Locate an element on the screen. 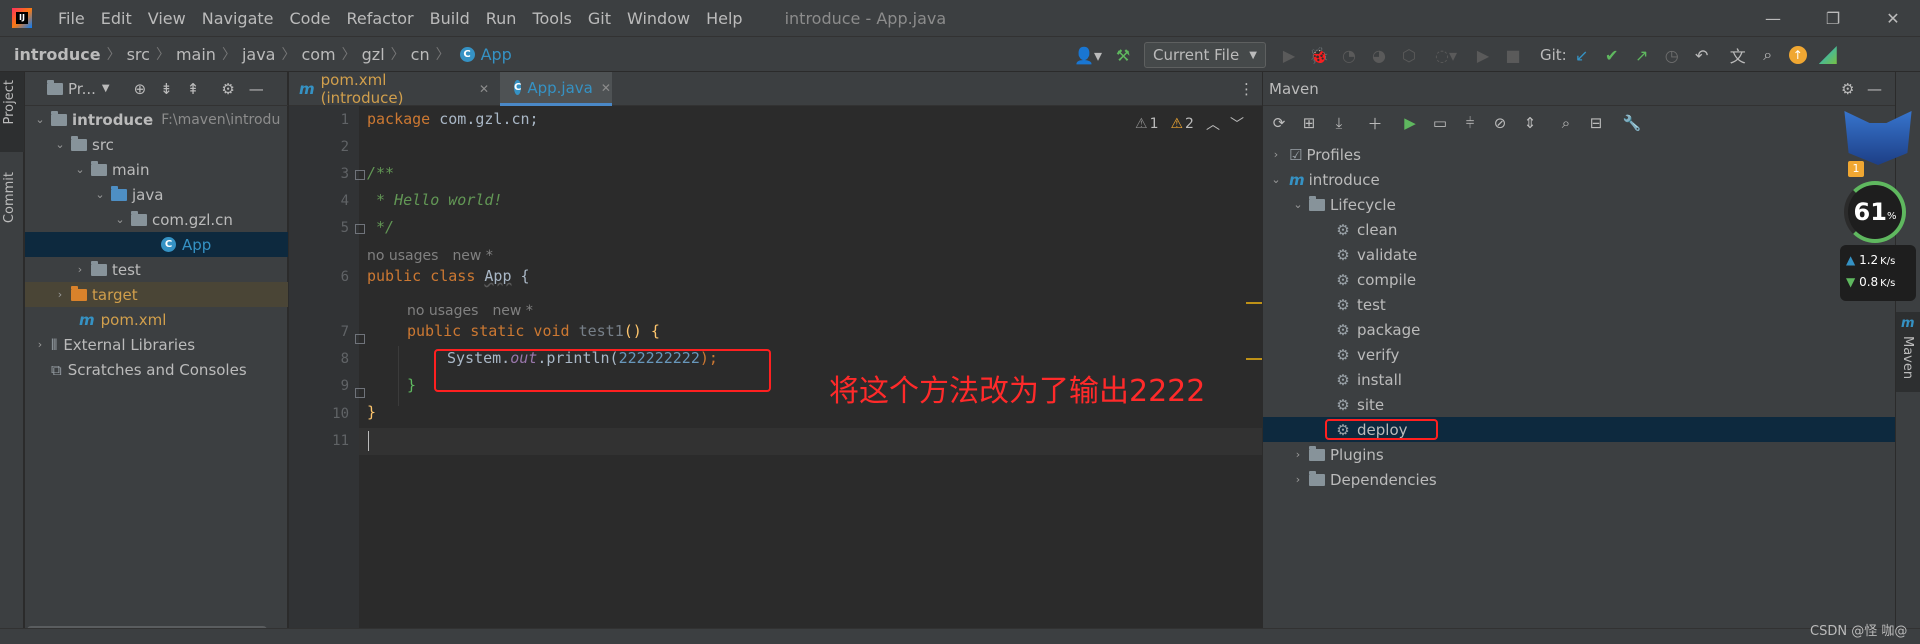  reload-icon: ⟳ is located at coordinates (1279, 123).